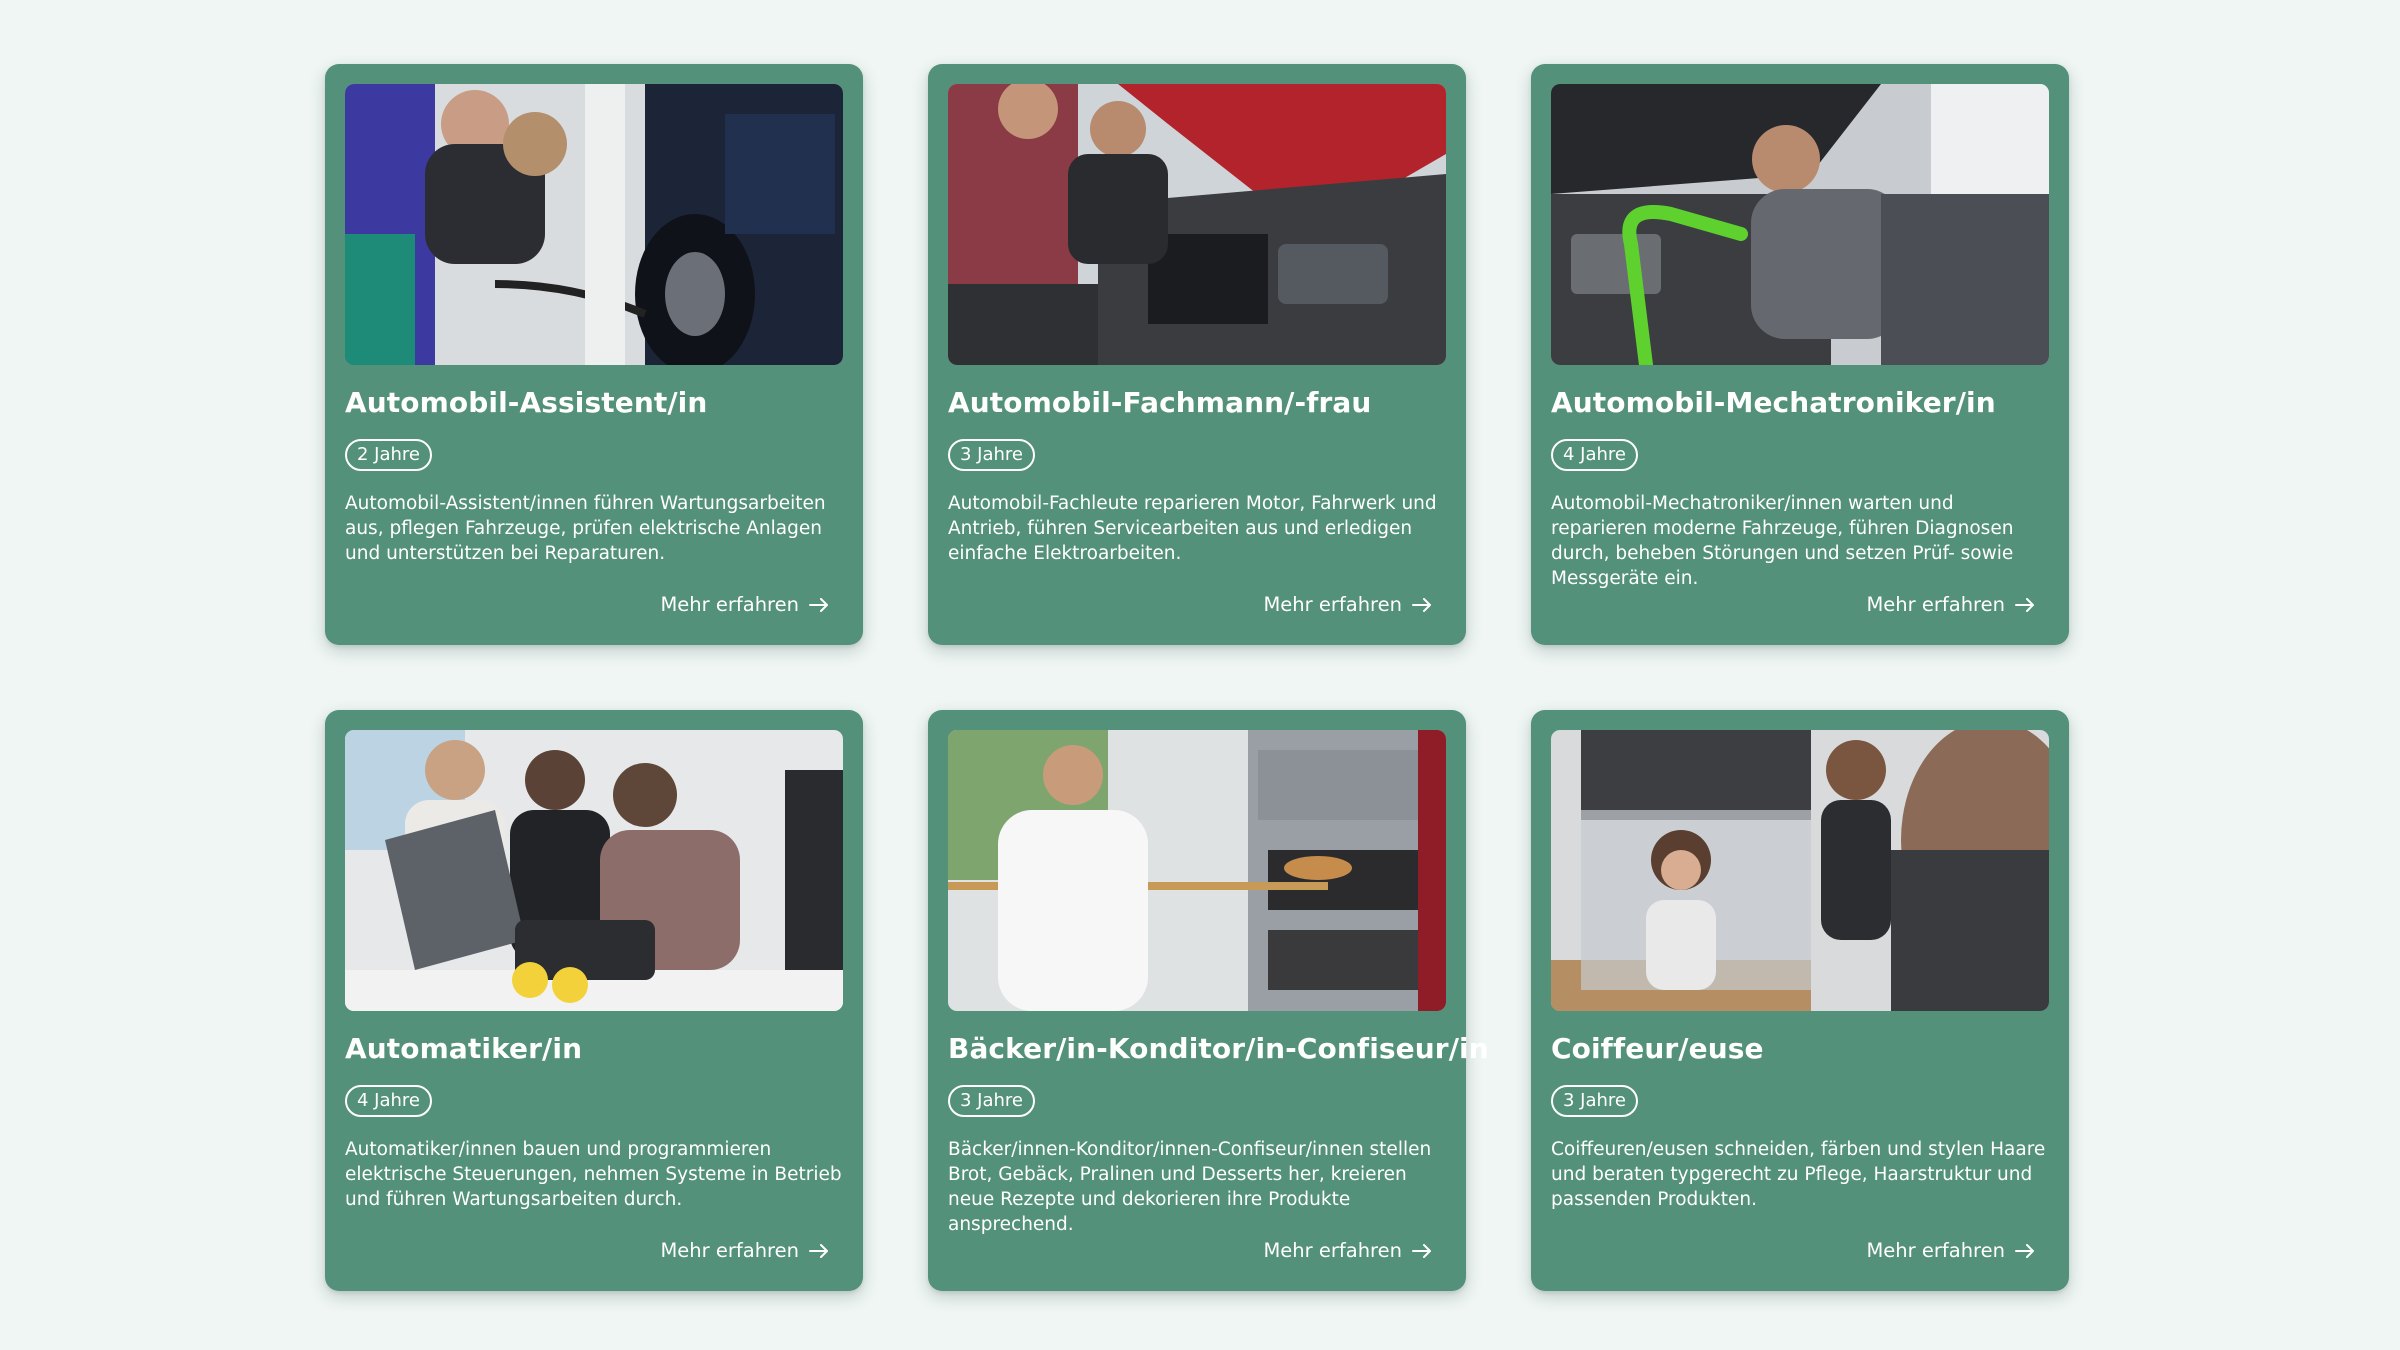  Describe the element at coordinates (1218, 1048) in the screenshot. I see `card-title: Bäcker/in-Konditor/in-Confiseur/in` at that location.